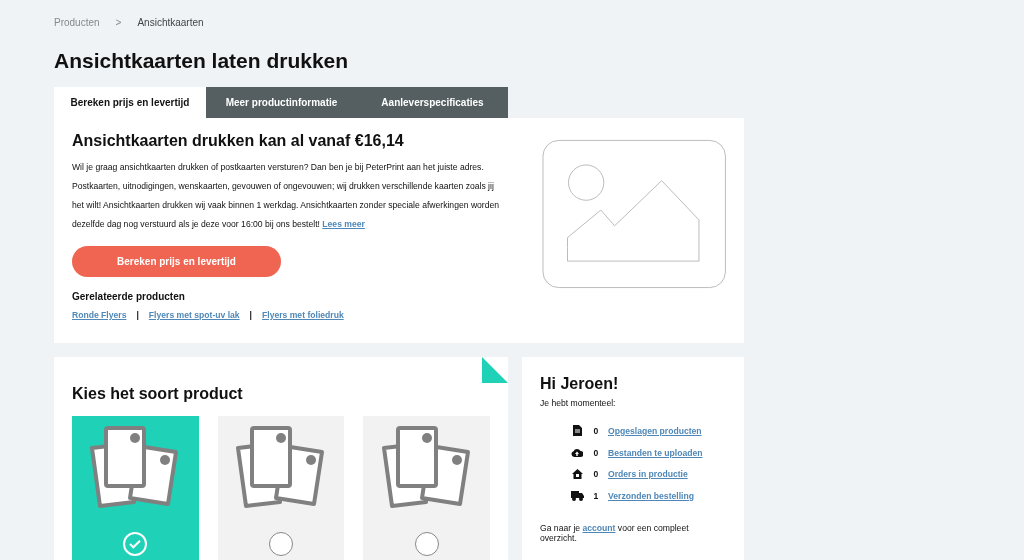 This screenshot has width=1024, height=560. What do you see at coordinates (129, 296) in the screenshot?
I see `related-heading: Gerelateerde producten` at bounding box center [129, 296].